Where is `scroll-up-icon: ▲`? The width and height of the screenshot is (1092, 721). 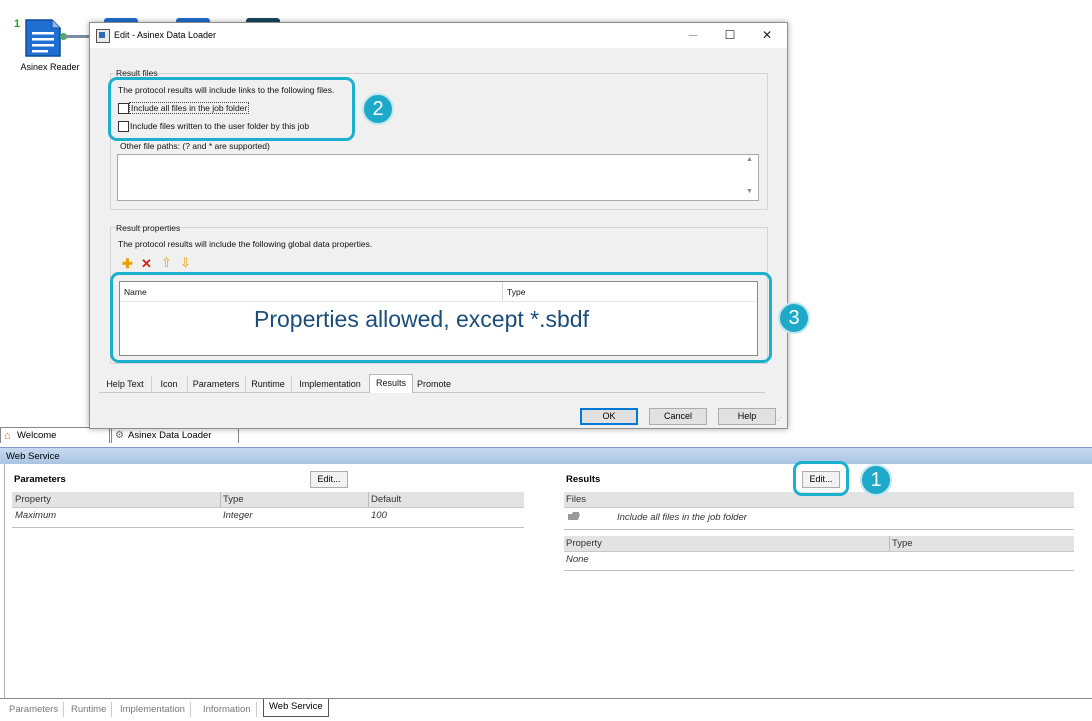 scroll-up-icon: ▲ is located at coordinates (749, 159).